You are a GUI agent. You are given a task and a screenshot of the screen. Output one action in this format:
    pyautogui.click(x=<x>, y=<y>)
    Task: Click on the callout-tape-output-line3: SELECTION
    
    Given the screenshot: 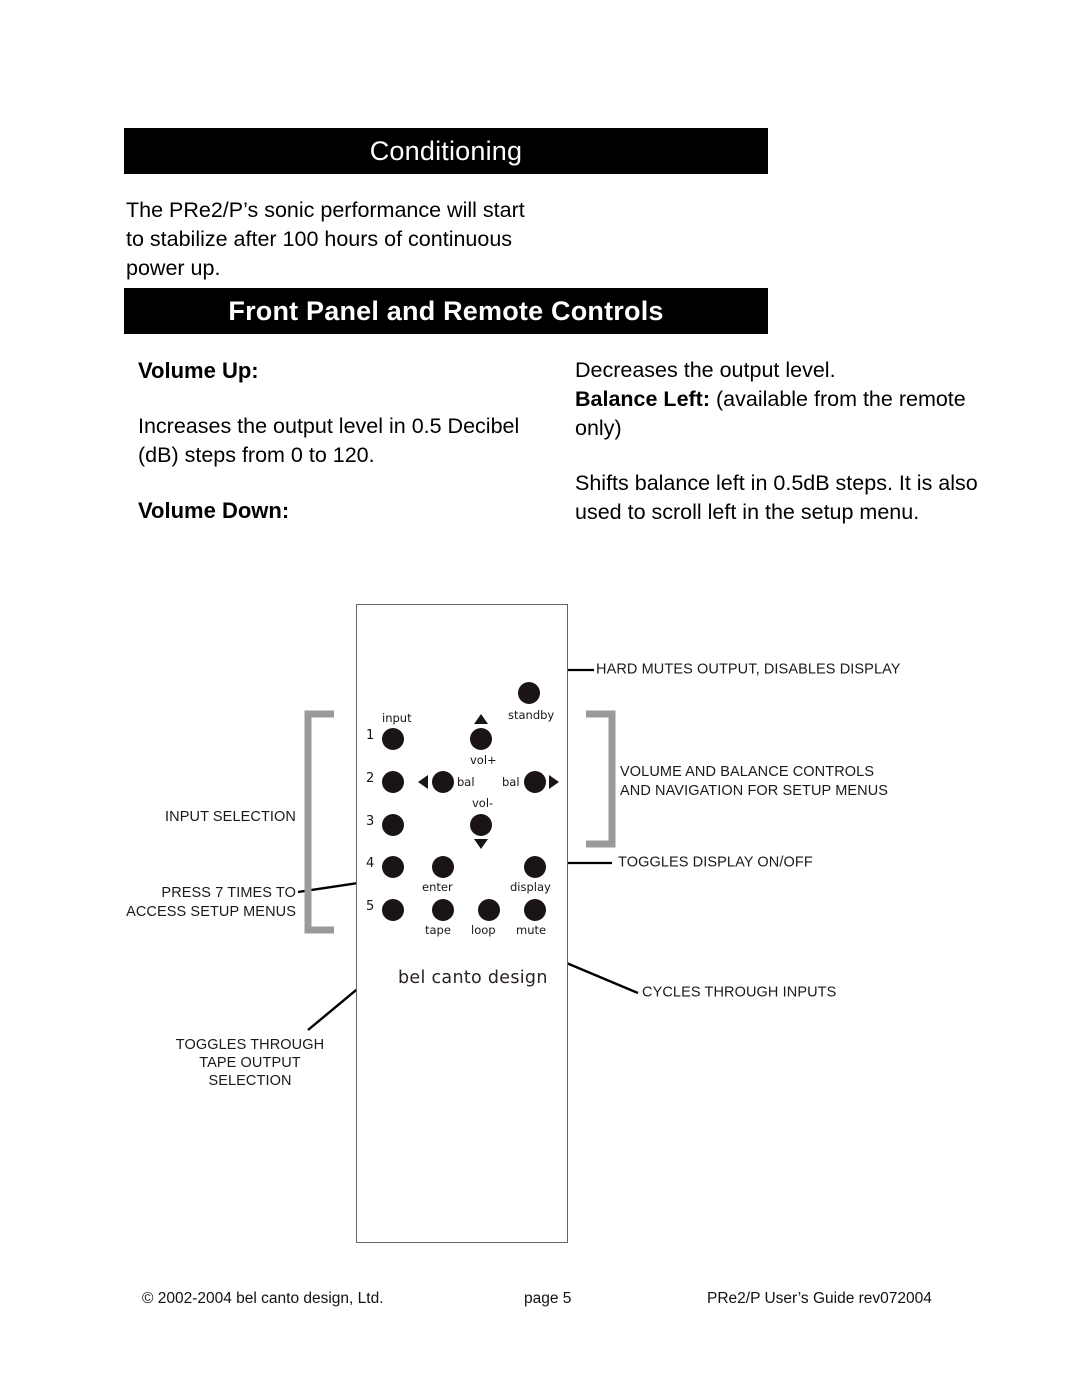 What is the action you would take?
    pyautogui.click(x=250, y=1081)
    